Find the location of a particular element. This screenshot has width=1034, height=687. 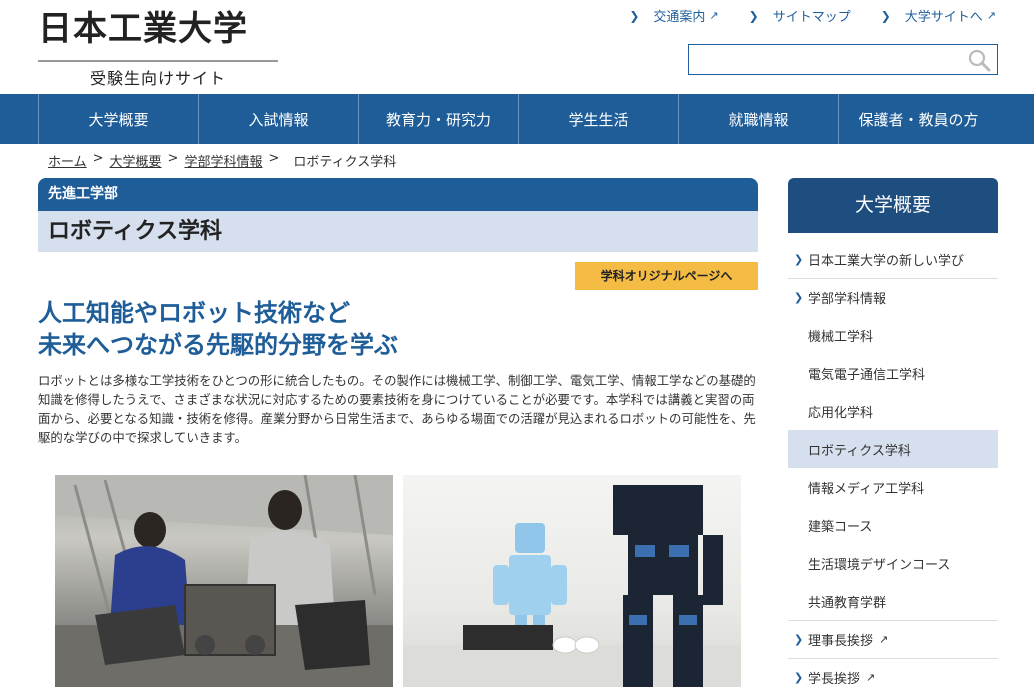

sidebar-item-label: 学長挨拶 is located at coordinates (834, 679).